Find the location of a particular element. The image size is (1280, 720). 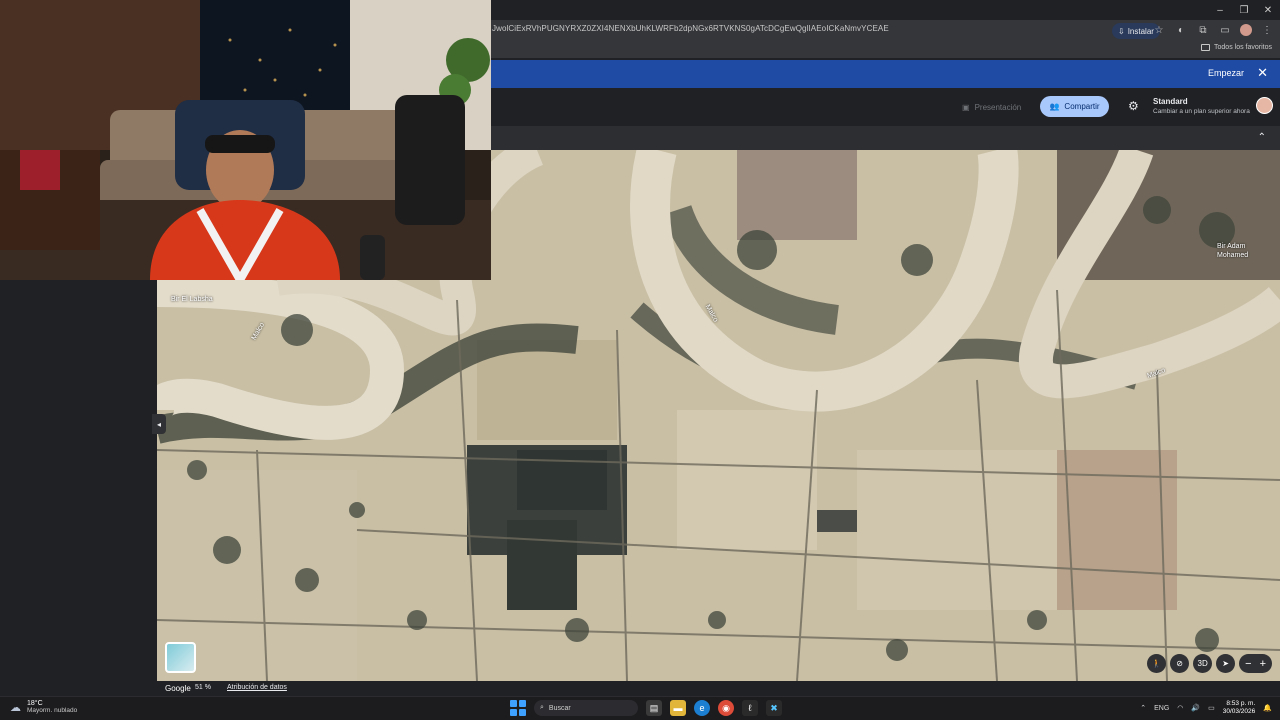

weather-text: 18°C Mayorm. nublado is located at coordinates (52, 707).